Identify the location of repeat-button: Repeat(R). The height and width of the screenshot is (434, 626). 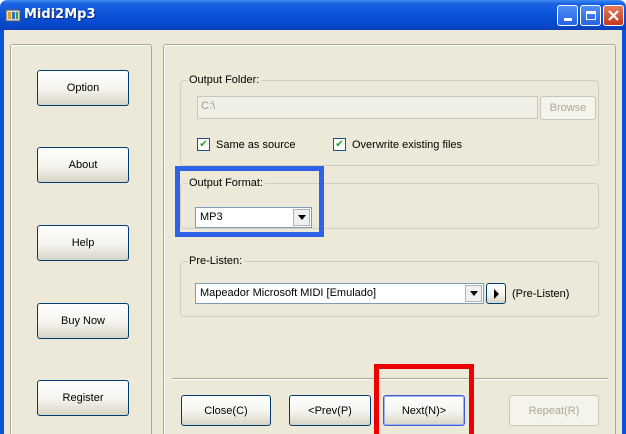
(554, 410).